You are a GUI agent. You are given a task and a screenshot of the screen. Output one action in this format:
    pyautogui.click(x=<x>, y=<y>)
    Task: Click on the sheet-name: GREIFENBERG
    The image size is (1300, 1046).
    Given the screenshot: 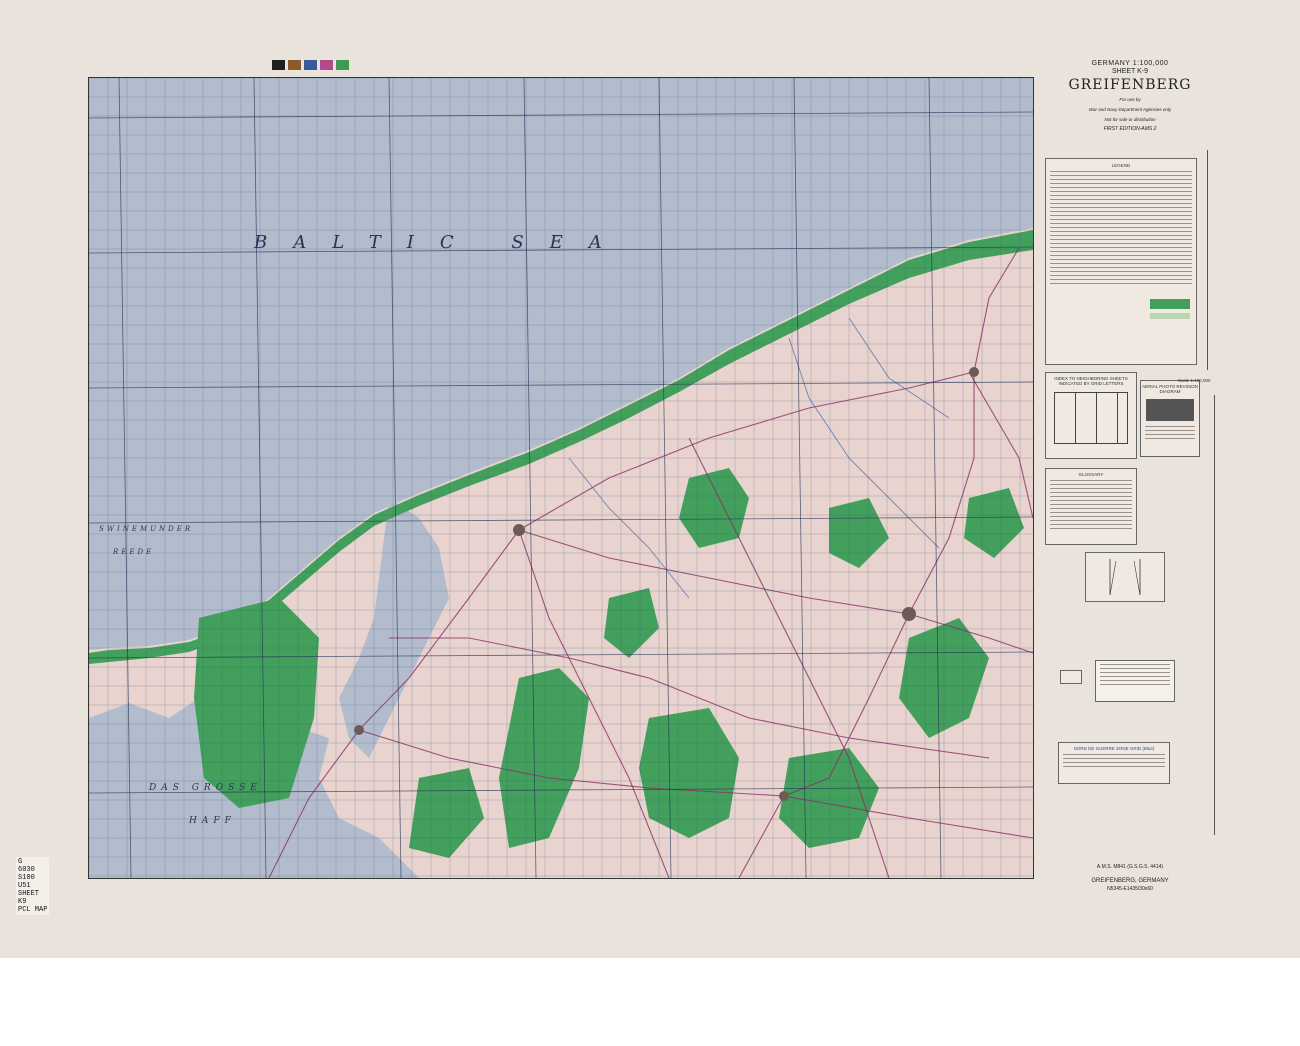 What is the action you would take?
    pyautogui.click(x=1130, y=85)
    